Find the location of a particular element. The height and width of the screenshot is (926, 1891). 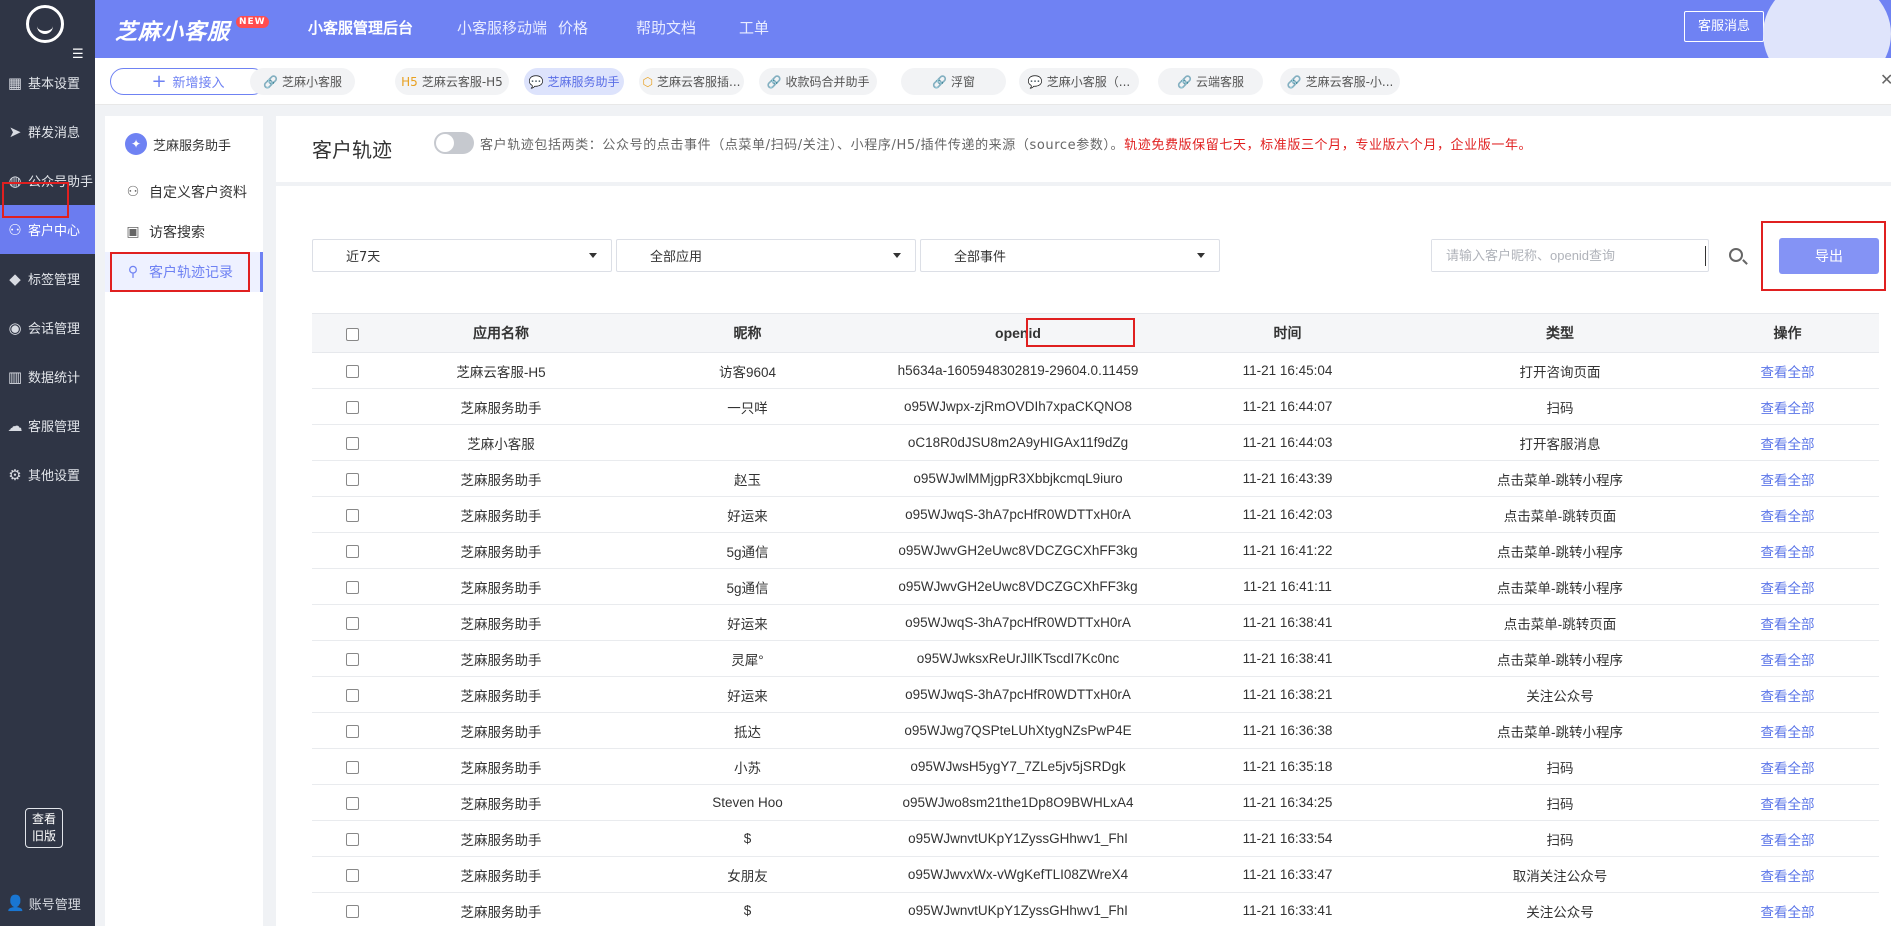

tab-prefix-icon: ⬡ is located at coordinates (648, 81).